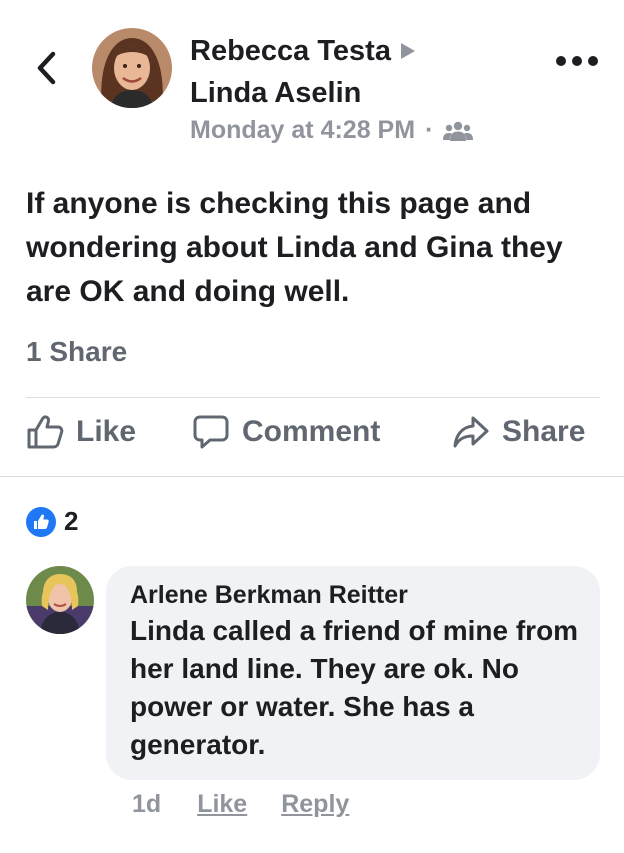  I want to click on post-action-bar: Like Comment Share, so click(312, 438).